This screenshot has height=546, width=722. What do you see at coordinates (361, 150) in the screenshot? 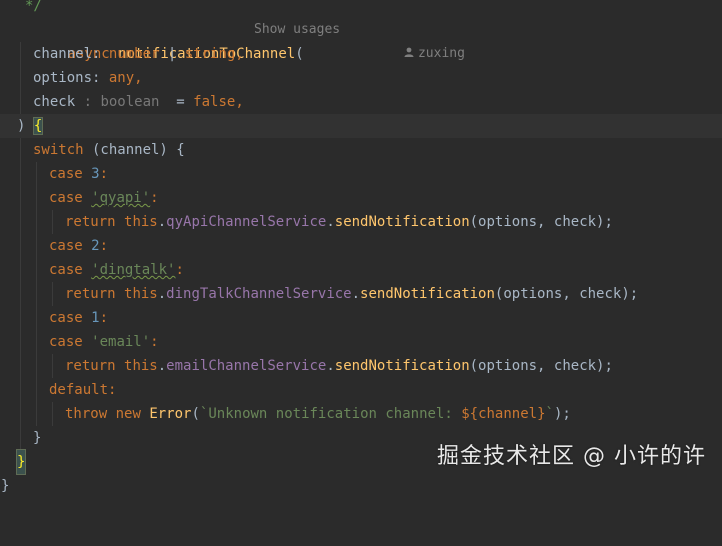
I see `code-line: switch (channel) {` at bounding box center [361, 150].